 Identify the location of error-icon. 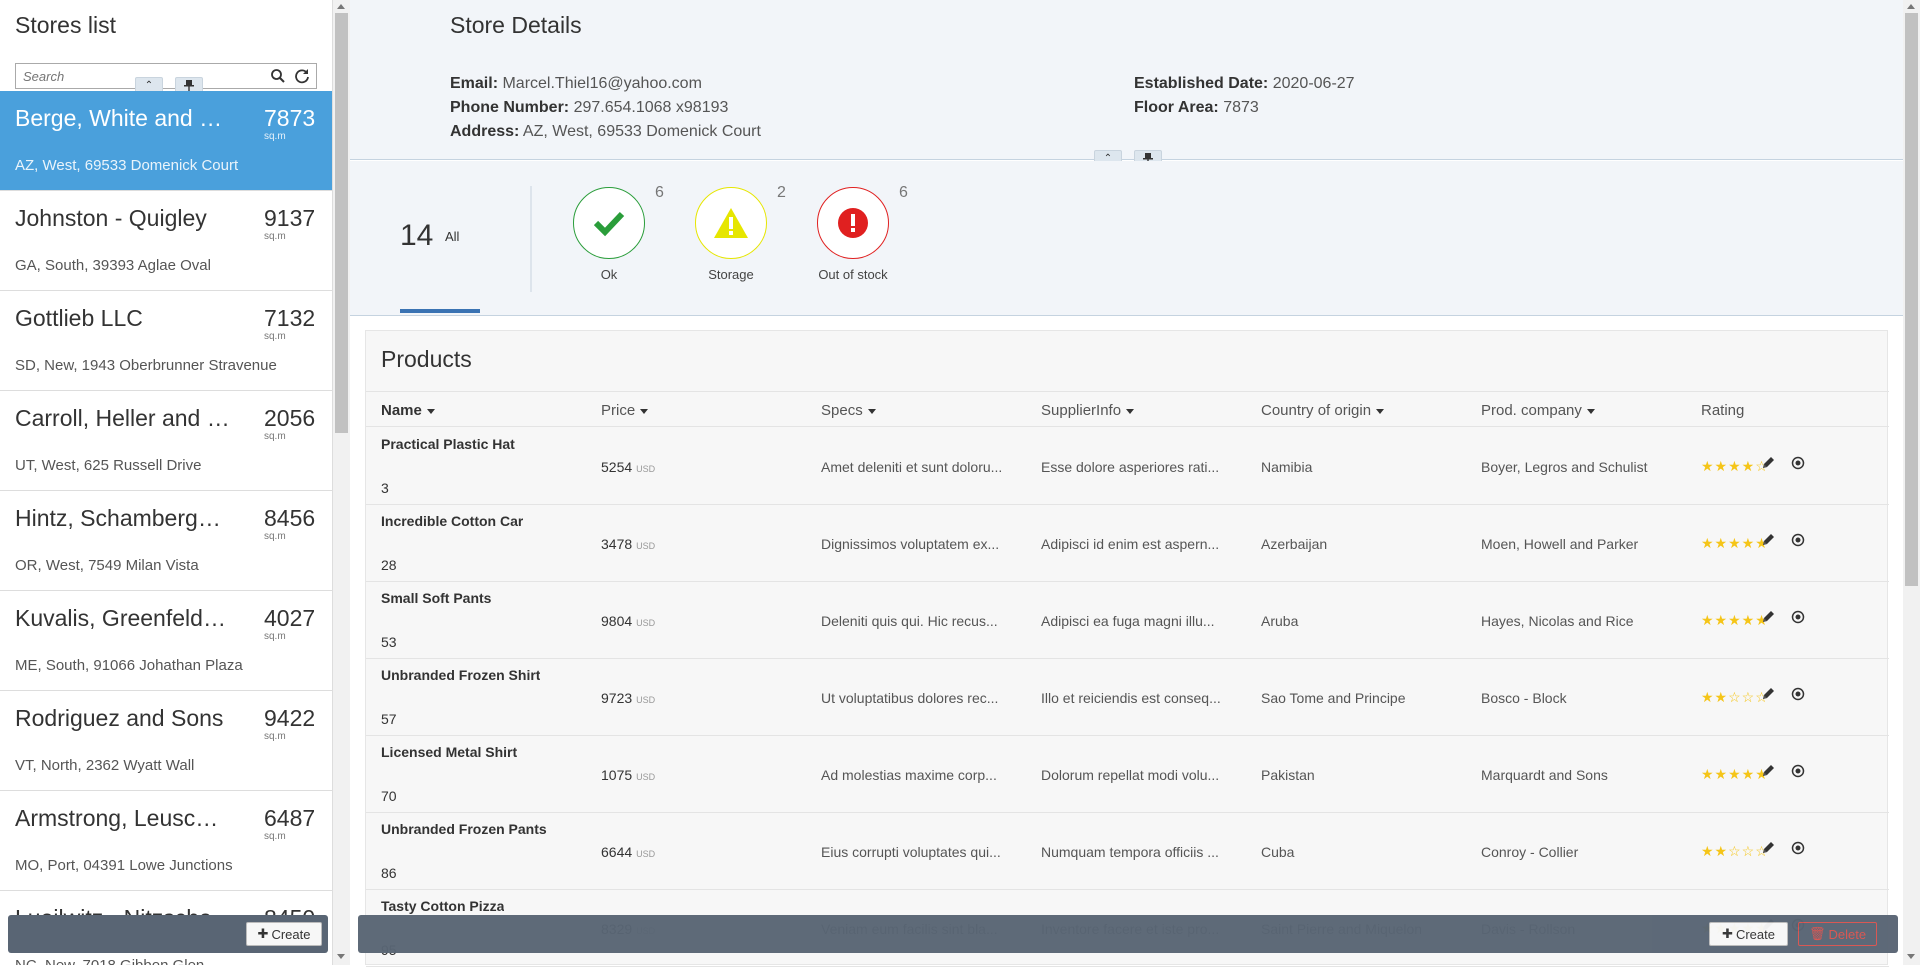
(853, 223).